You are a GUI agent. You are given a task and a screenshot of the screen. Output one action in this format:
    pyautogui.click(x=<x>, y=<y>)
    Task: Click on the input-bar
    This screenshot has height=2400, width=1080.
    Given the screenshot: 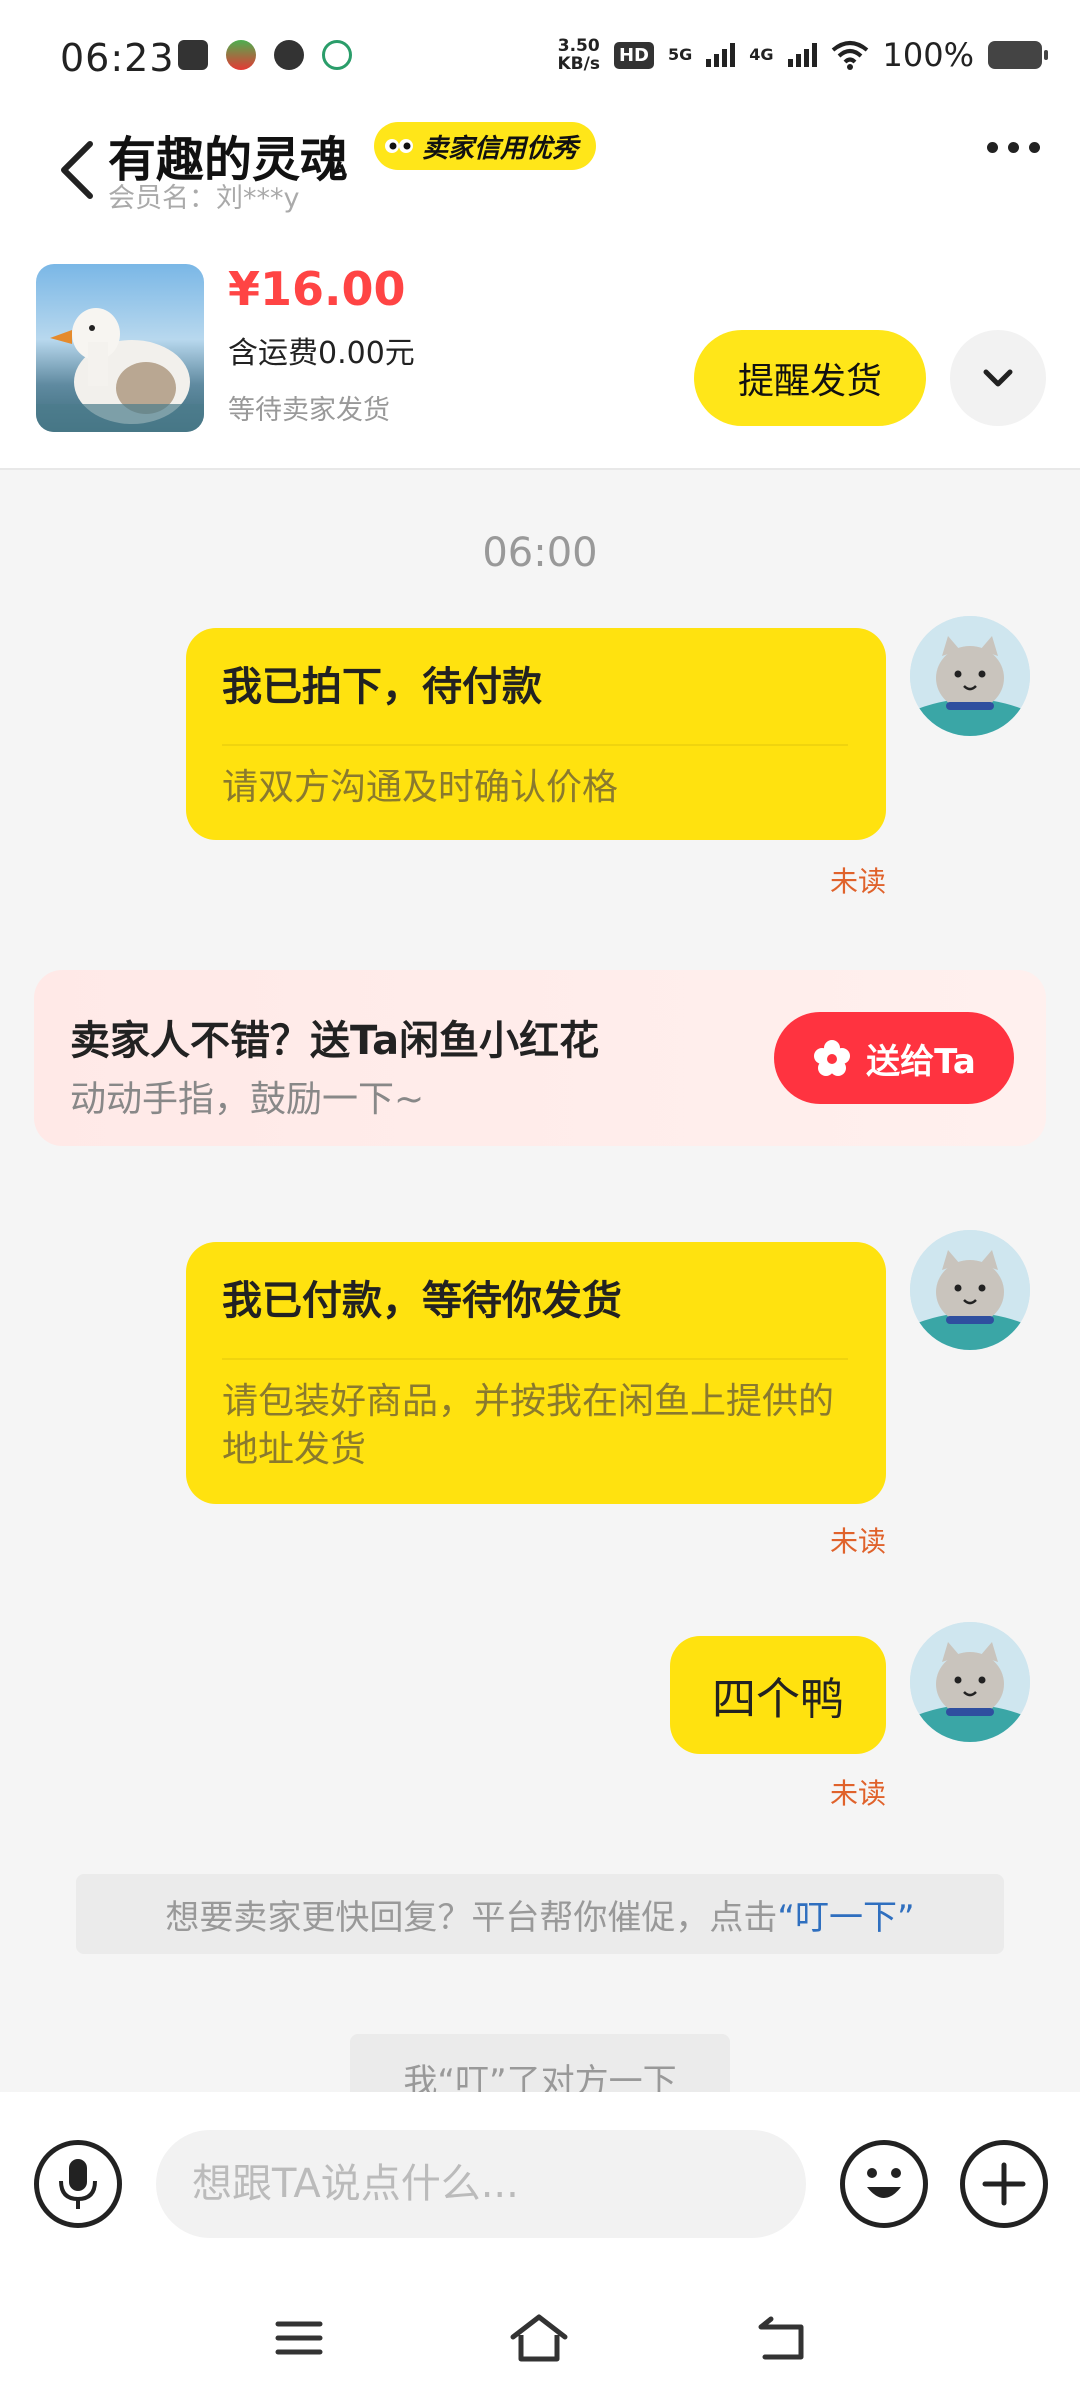 What is the action you would take?
    pyautogui.click(x=540, y=2180)
    